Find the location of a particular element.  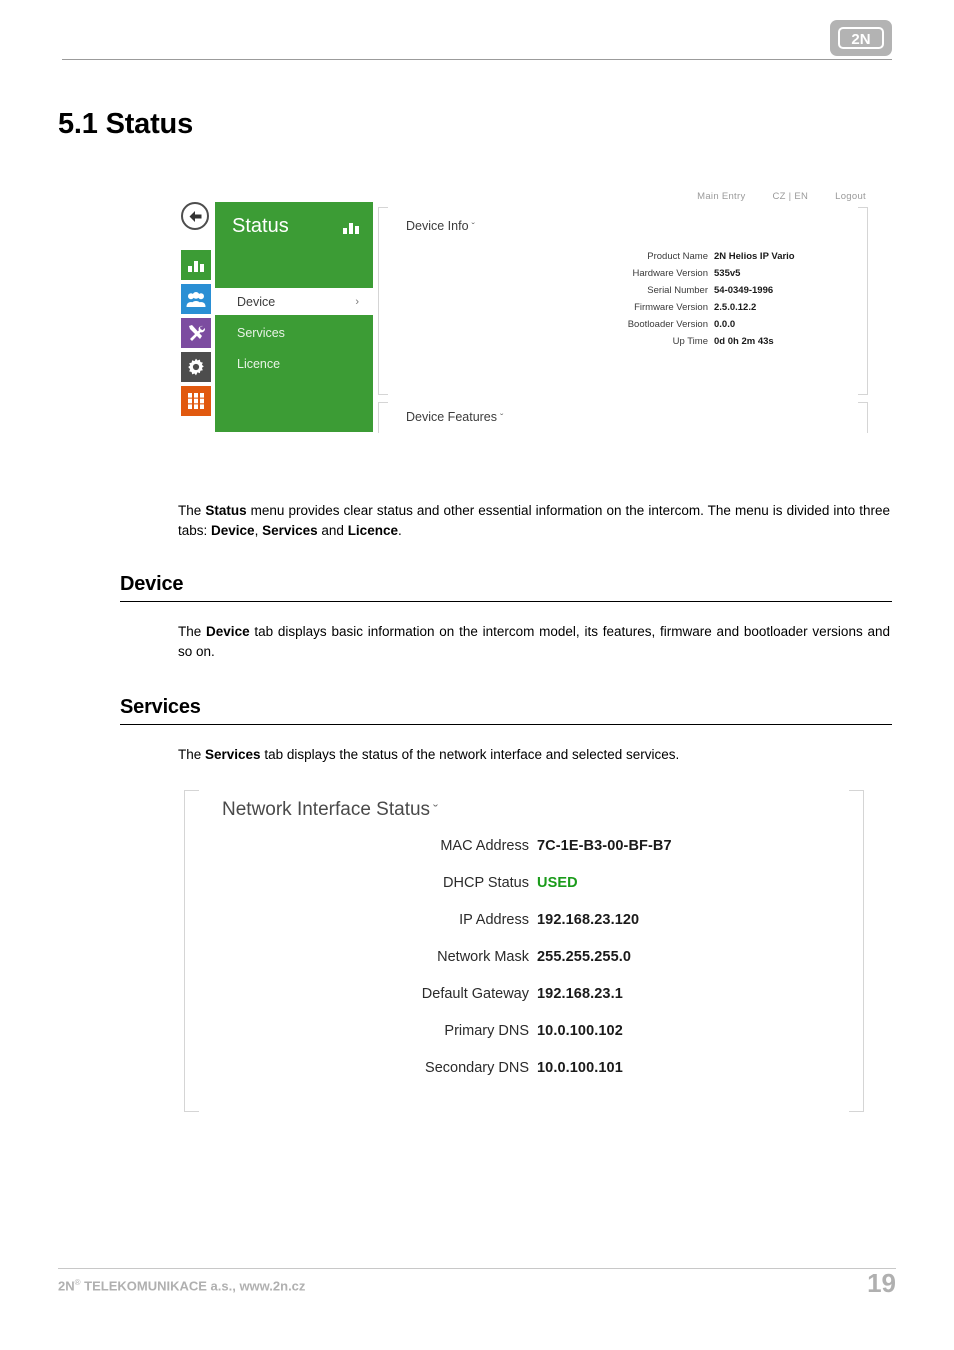

row-label: Up Time is located at coordinates (690, 341).